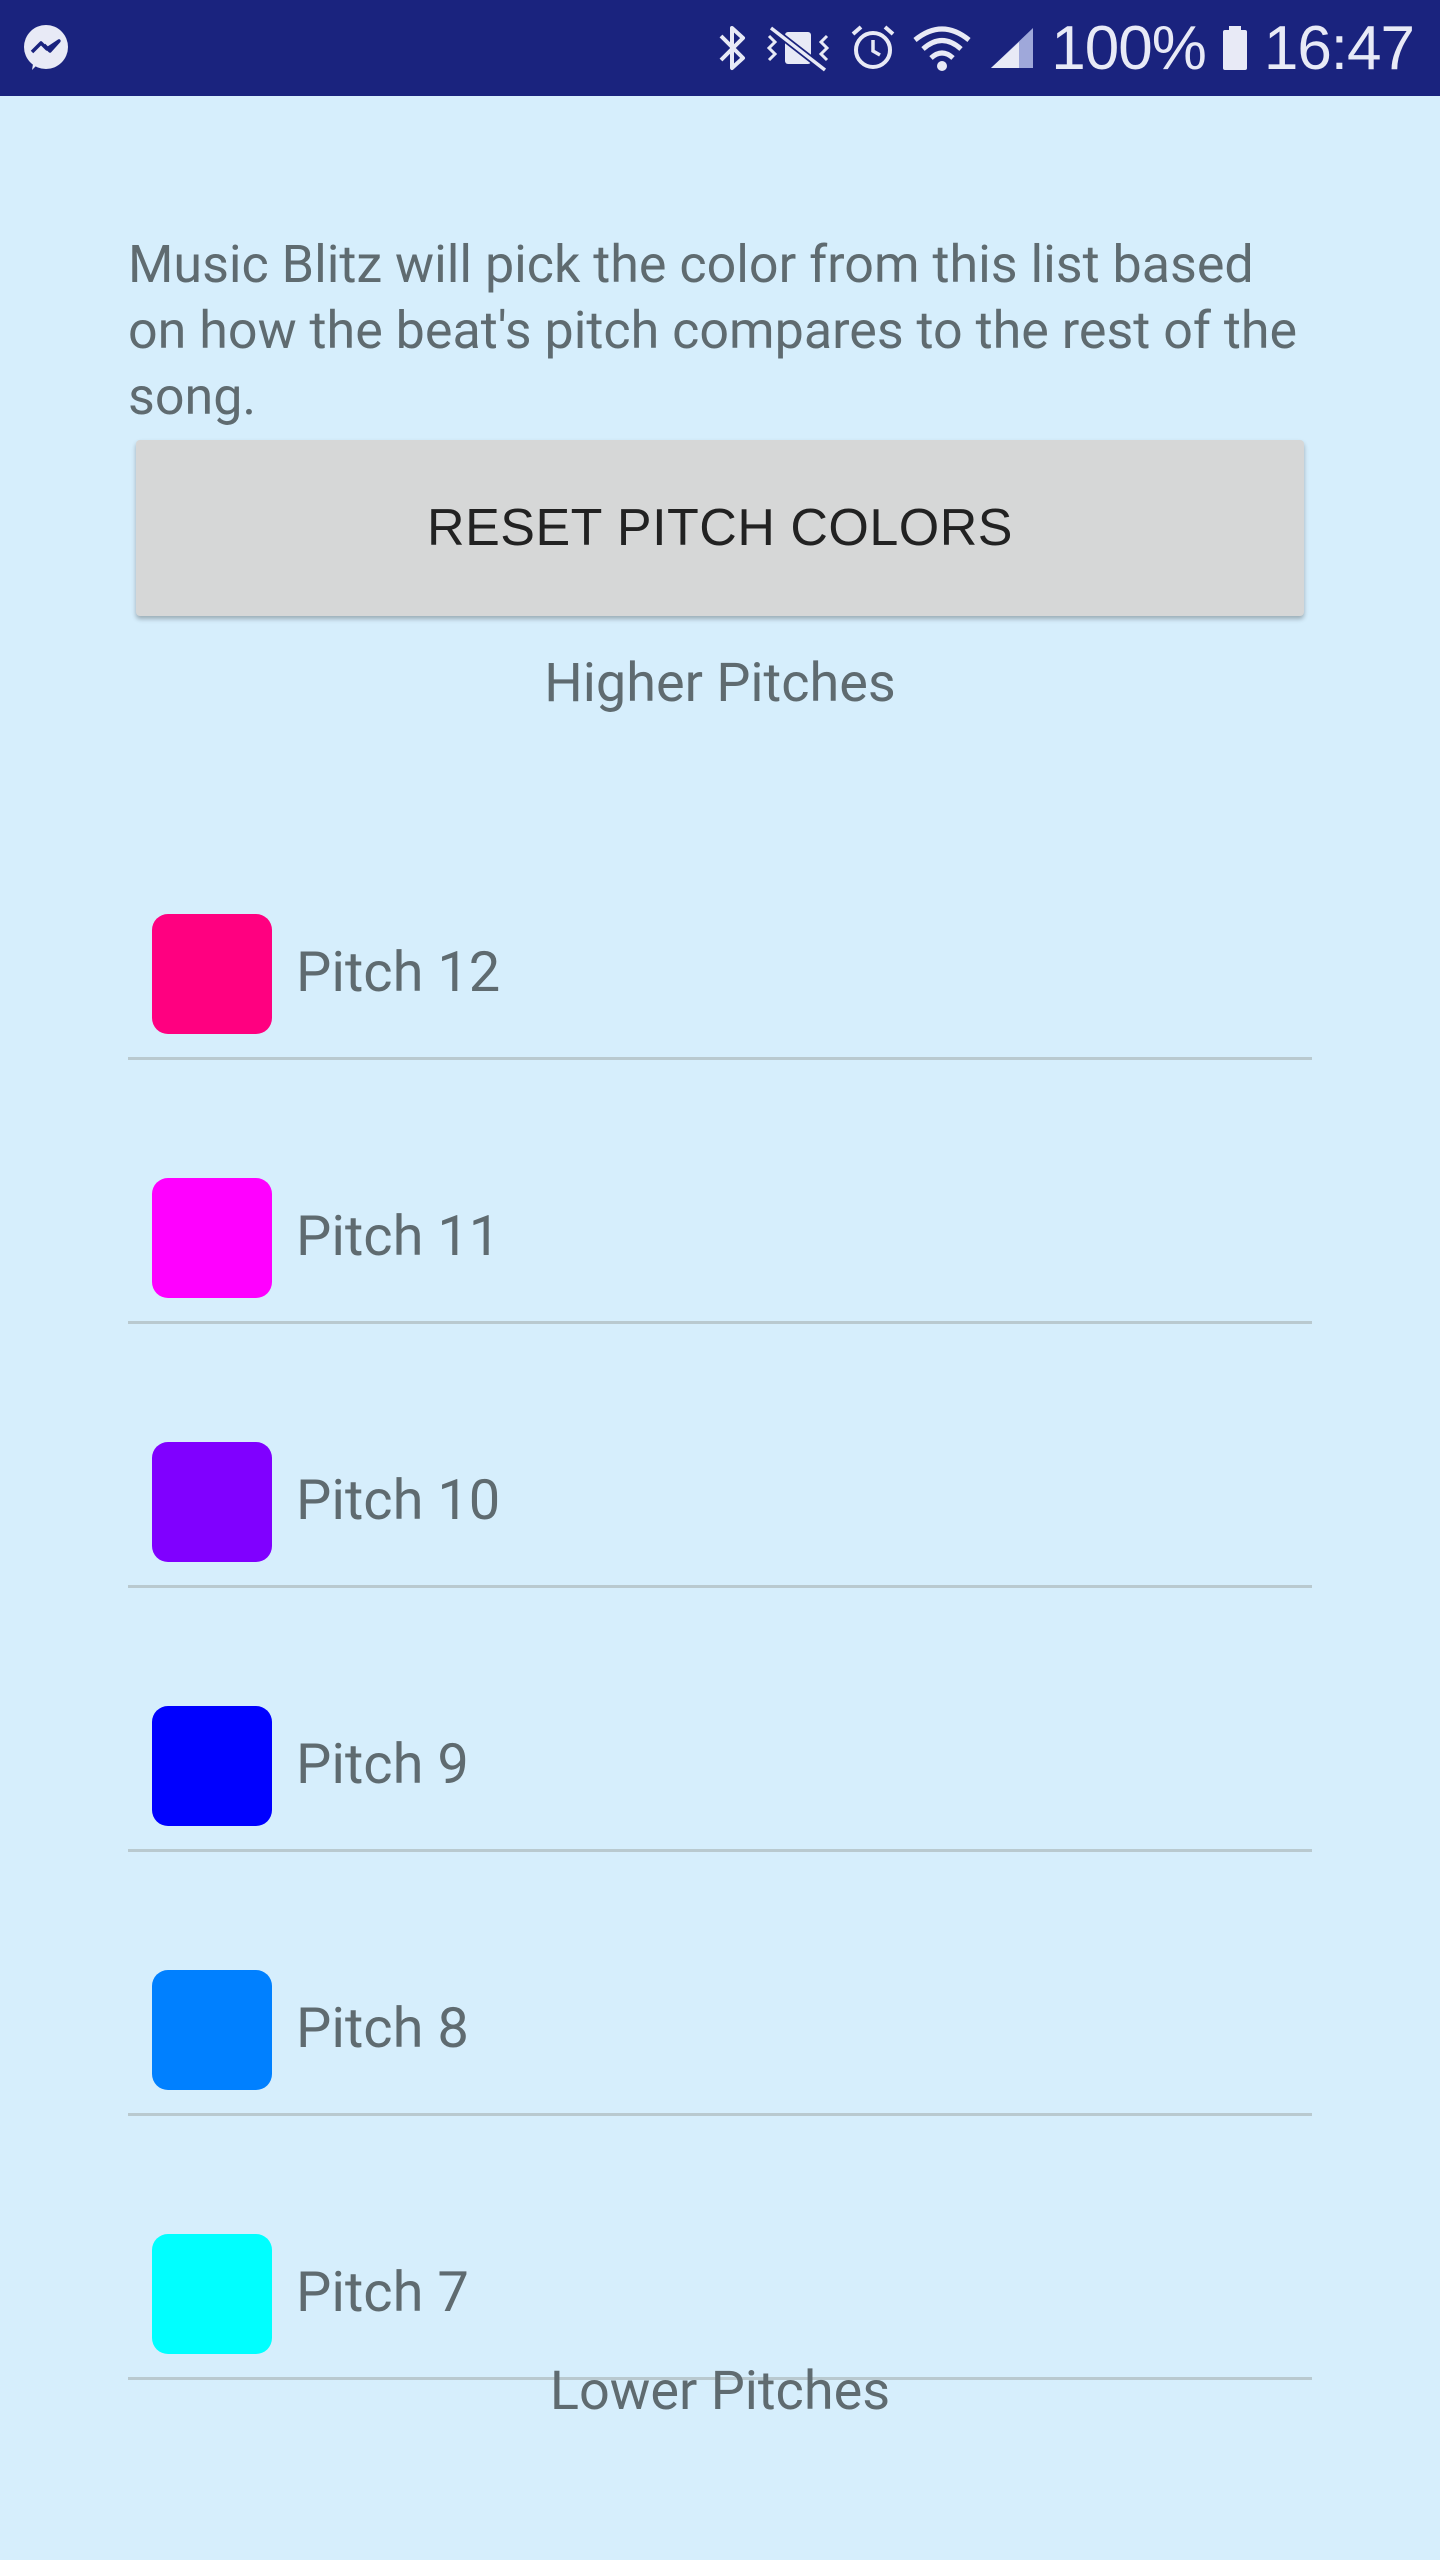 The image size is (1440, 2560). I want to click on battery-percentage: 100%, so click(1129, 48).